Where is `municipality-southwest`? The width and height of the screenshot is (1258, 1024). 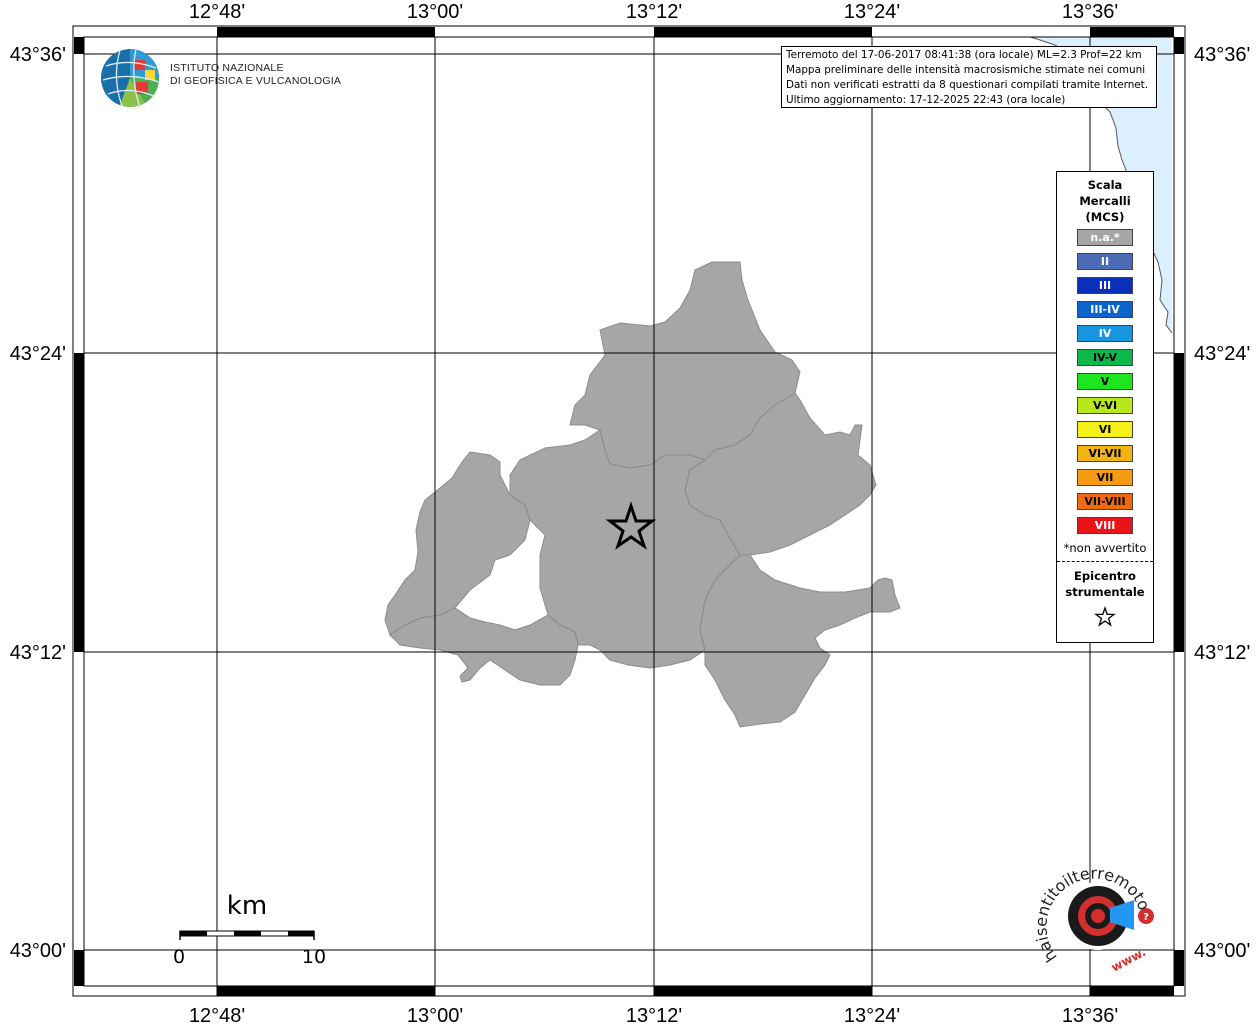
municipality-southwest is located at coordinates (484, 646).